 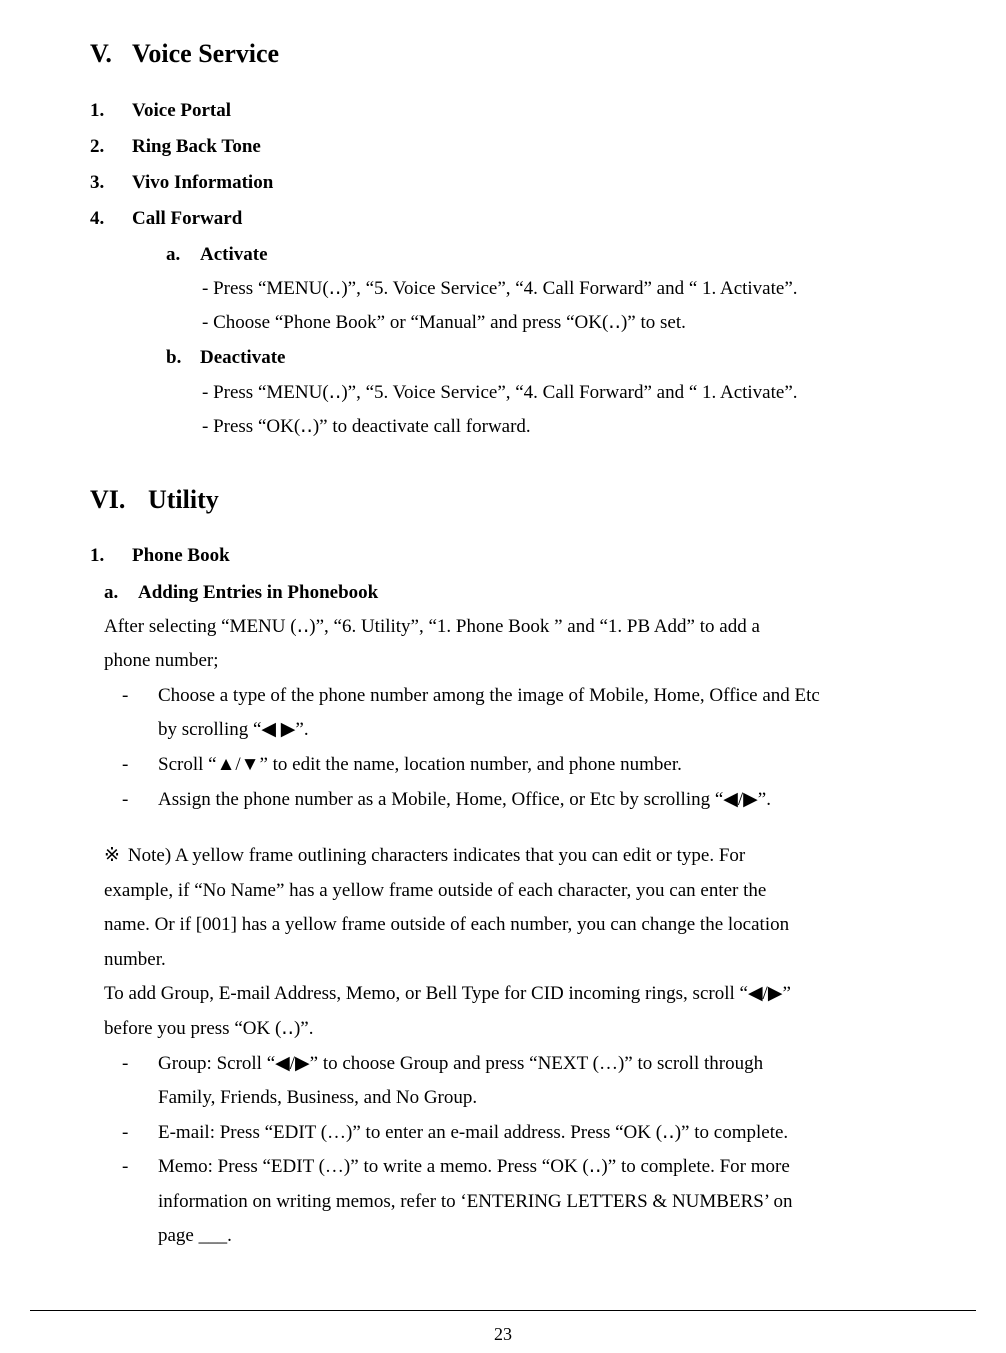 What do you see at coordinates (503, 1334) in the screenshot?
I see `page-number: 23` at bounding box center [503, 1334].